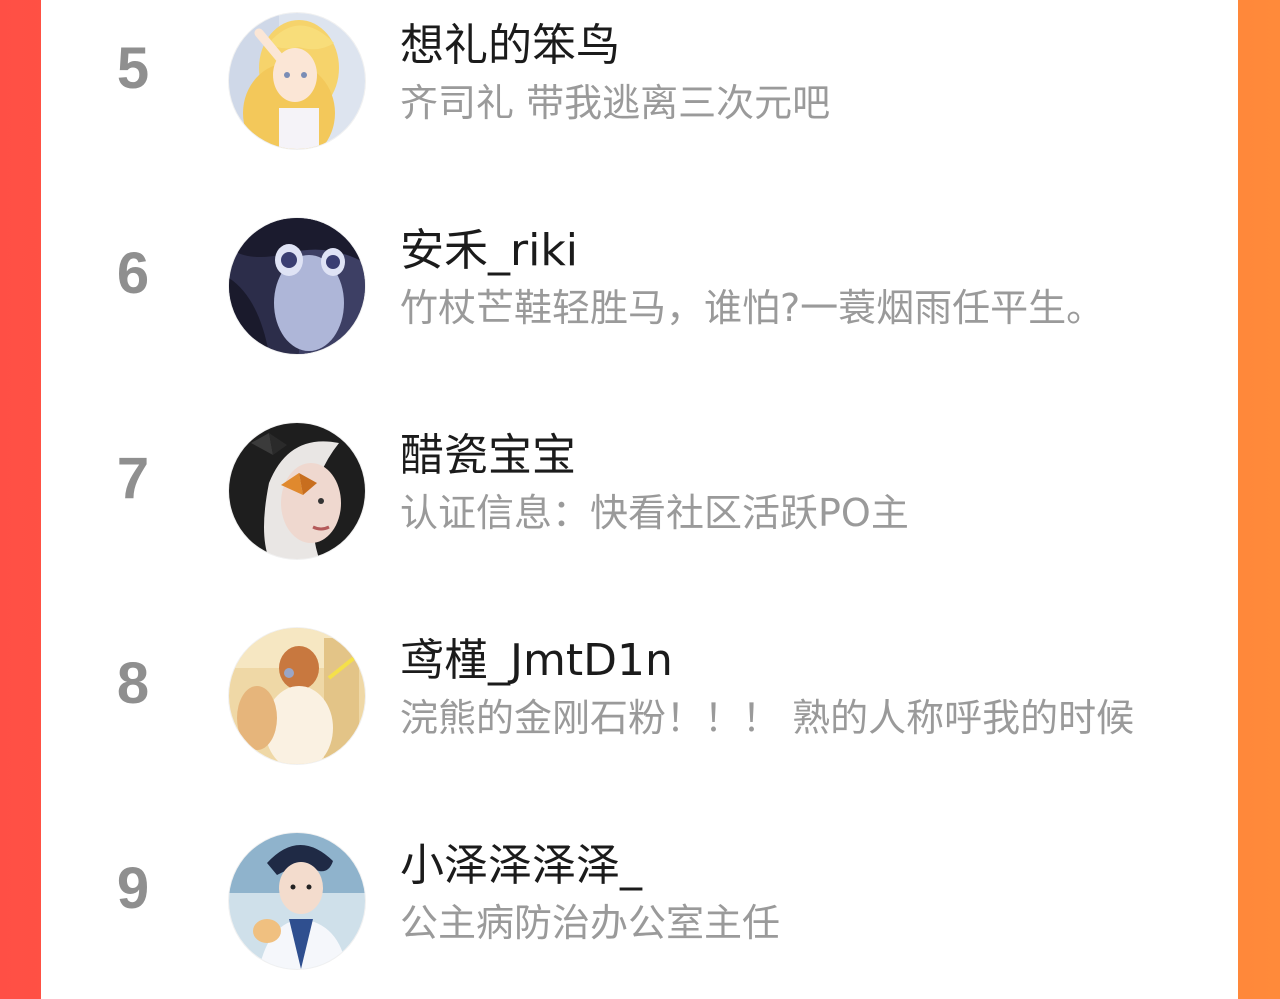 The height and width of the screenshot is (999, 1280). I want to click on user-name: 小泽泽泽泽_, so click(521, 866).